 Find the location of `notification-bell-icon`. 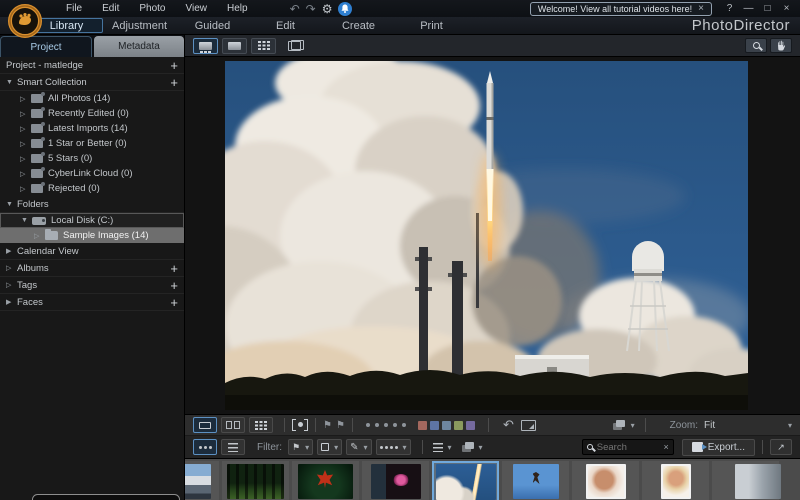

notification-bell-icon is located at coordinates (345, 8).